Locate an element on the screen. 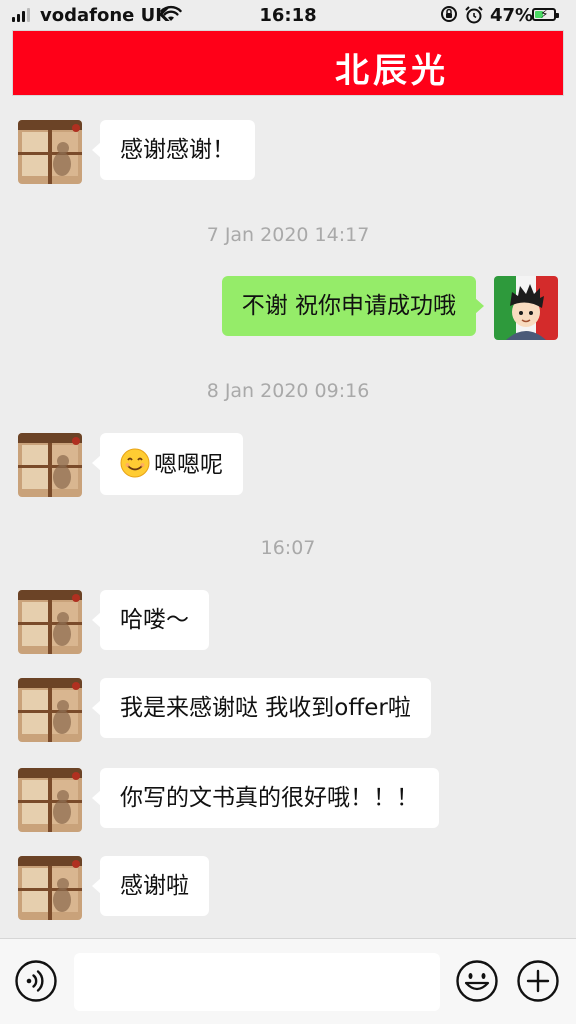  status-bar: vodafone UK 16:18 47% ⚡ is located at coordinates (288, 15).